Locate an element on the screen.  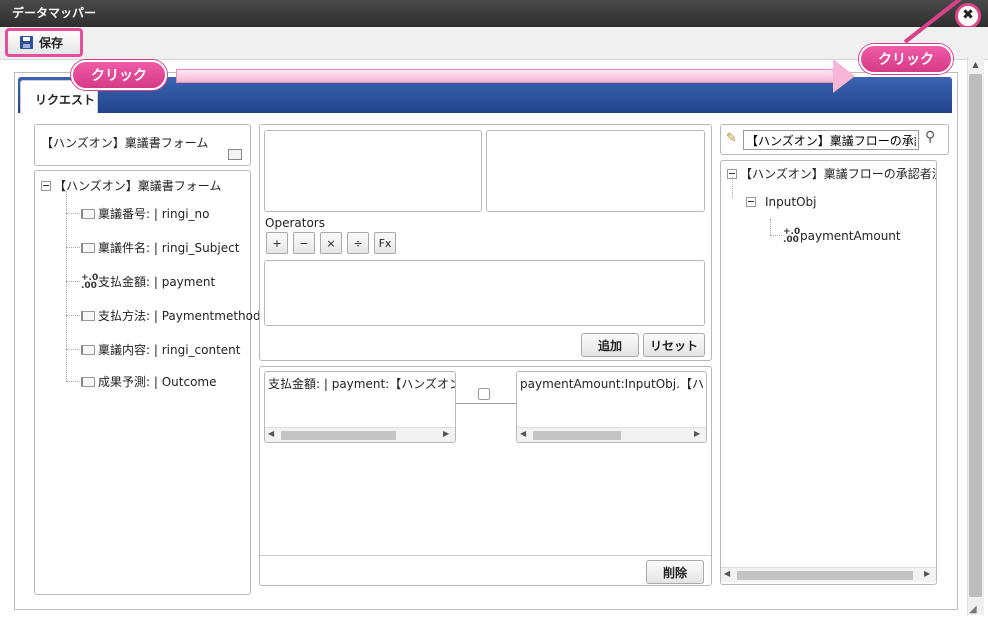
tree-field: 支払方法: | Paymentmethod is located at coordinates (171, 315).